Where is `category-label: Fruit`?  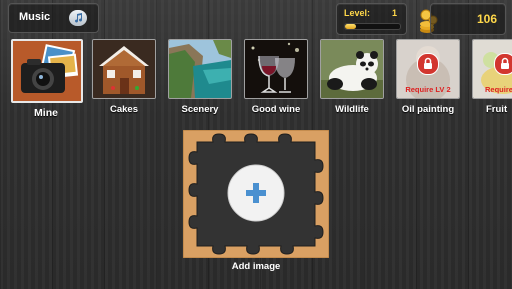
category-label: Fruit is located at coordinates (497, 109).